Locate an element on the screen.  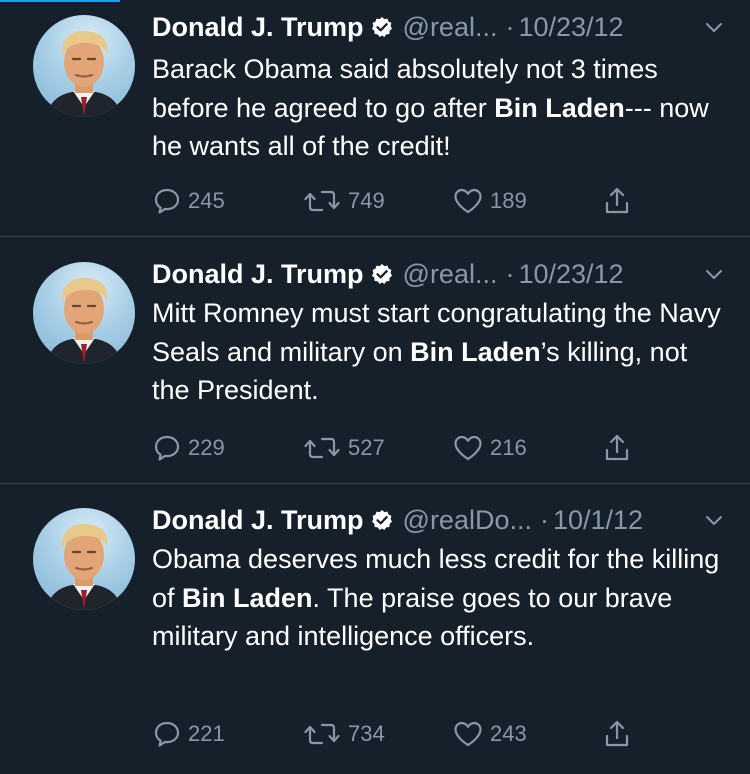
retweet-count: 527 is located at coordinates (366, 447).